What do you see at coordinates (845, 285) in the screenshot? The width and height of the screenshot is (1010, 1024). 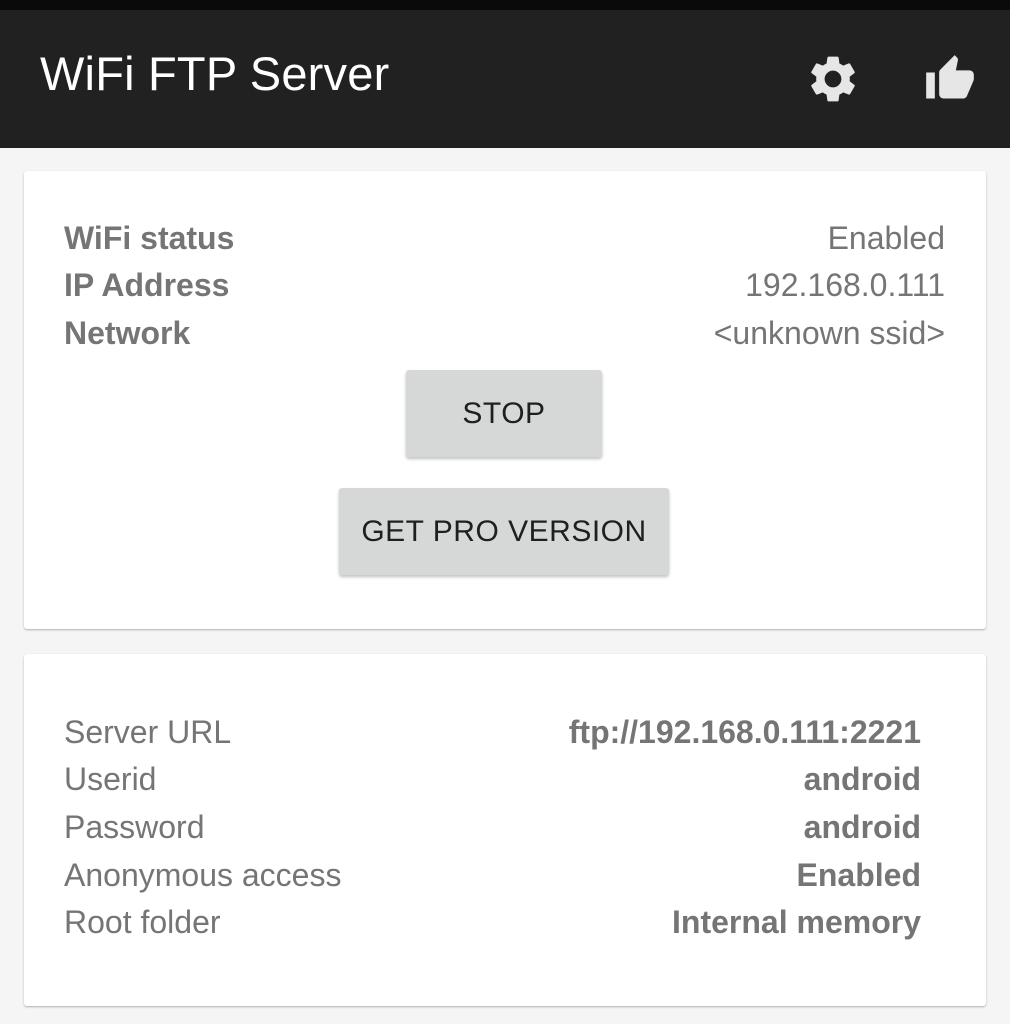 I see `ip-address-value: 192.168.0.111` at bounding box center [845, 285].